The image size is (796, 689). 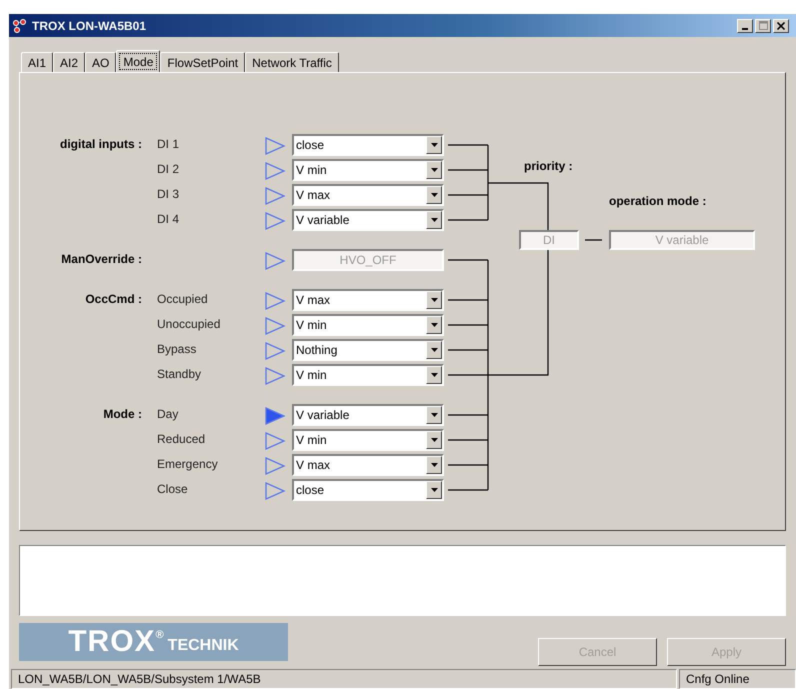 I want to click on input-label: Day, so click(x=167, y=414).